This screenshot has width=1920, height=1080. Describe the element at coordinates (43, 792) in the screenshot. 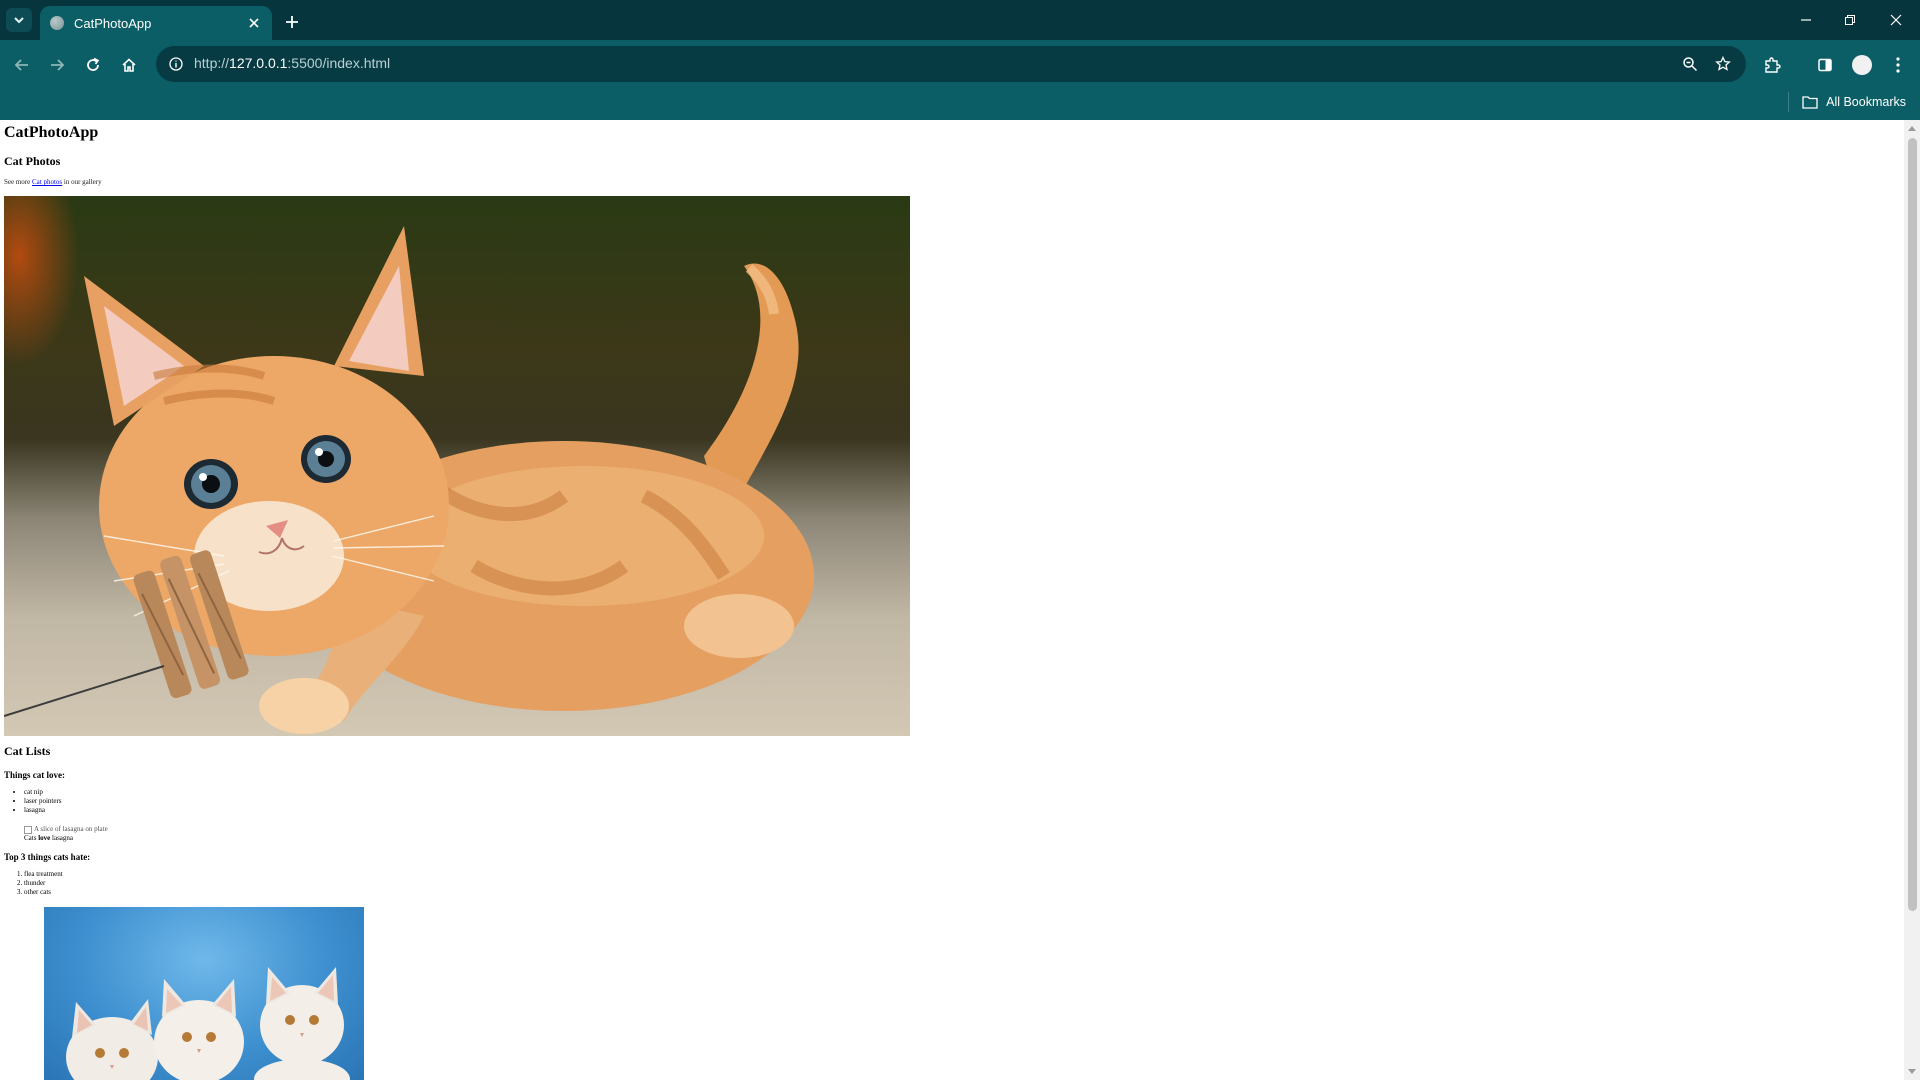

I see `list-item: cat nip` at that location.